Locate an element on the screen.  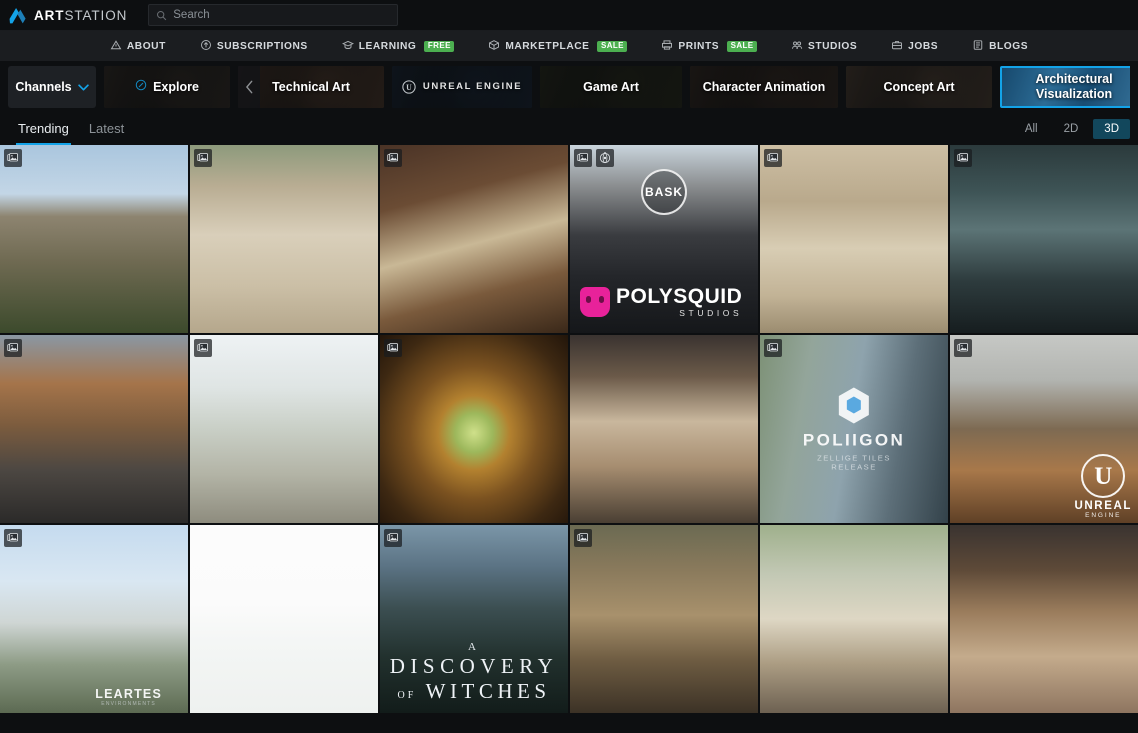
channel-tile-label: Concept Art is located at coordinates (919, 86).